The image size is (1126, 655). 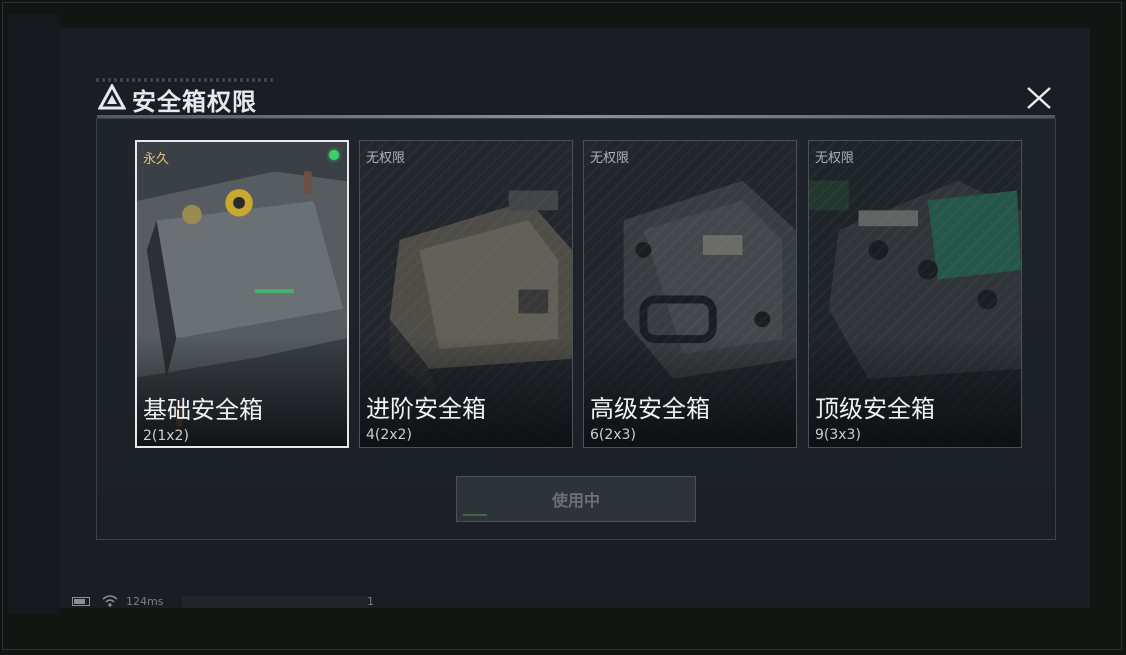 I want to click on active-status-dot, so click(x=334, y=155).